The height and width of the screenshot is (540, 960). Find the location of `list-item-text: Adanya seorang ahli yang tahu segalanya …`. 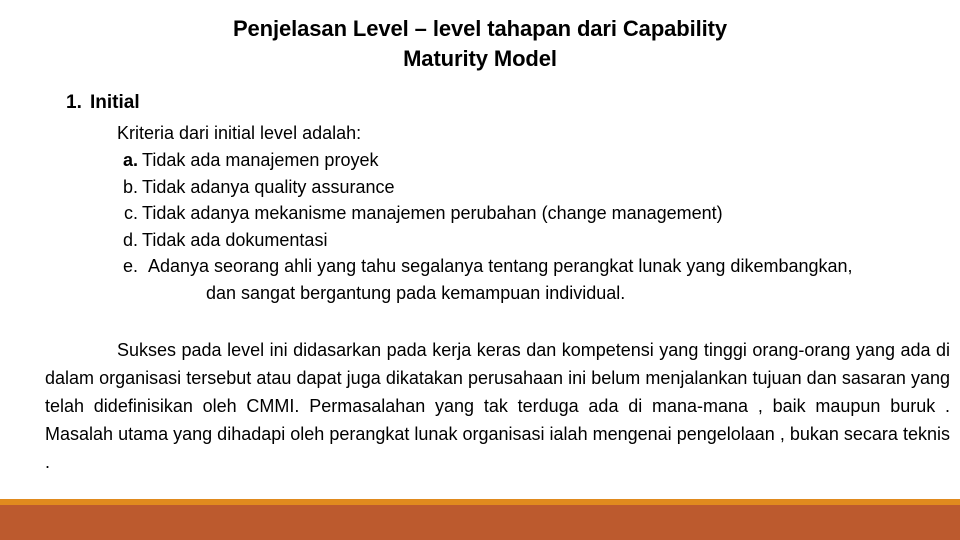

list-item-text: Adanya seorang ahli yang tahu segalanya … is located at coordinates (551, 279).